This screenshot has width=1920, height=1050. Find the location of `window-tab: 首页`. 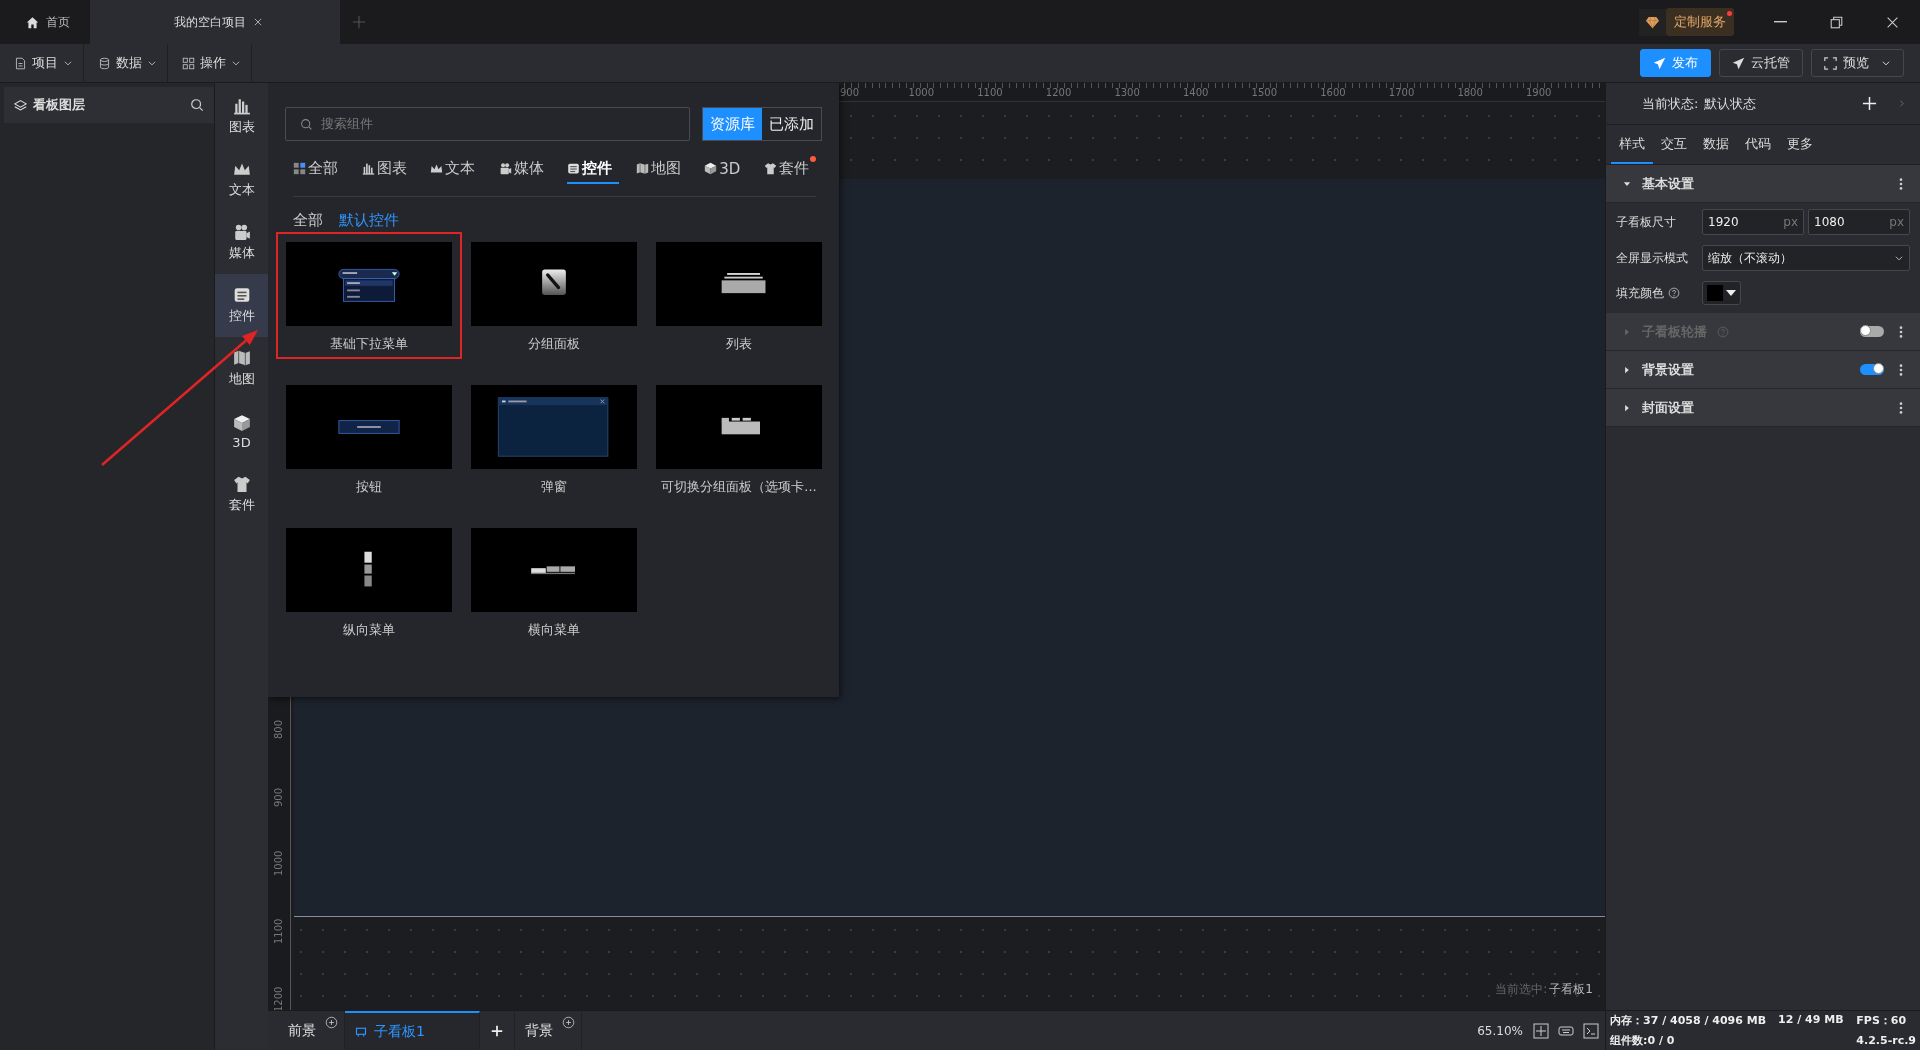

window-tab: 首页 is located at coordinates (45, 22).